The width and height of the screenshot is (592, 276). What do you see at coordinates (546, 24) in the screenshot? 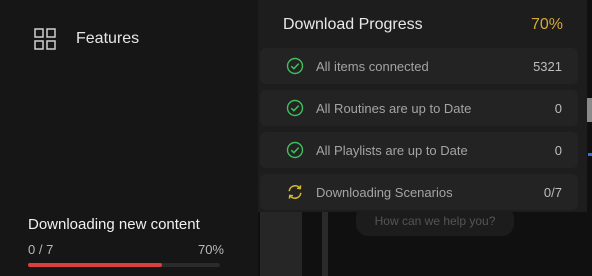
I see `panel-percent: 70%` at bounding box center [546, 24].